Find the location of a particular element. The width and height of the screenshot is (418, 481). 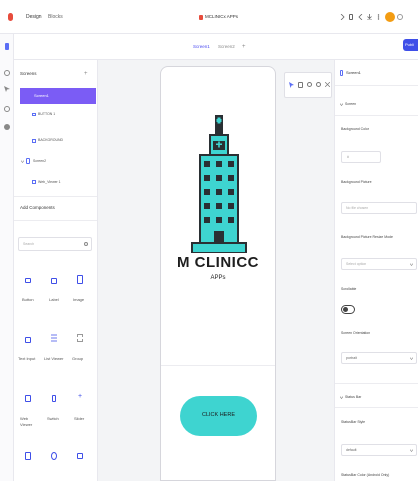

bg-resize-select: Select option is located at coordinates (379, 264).